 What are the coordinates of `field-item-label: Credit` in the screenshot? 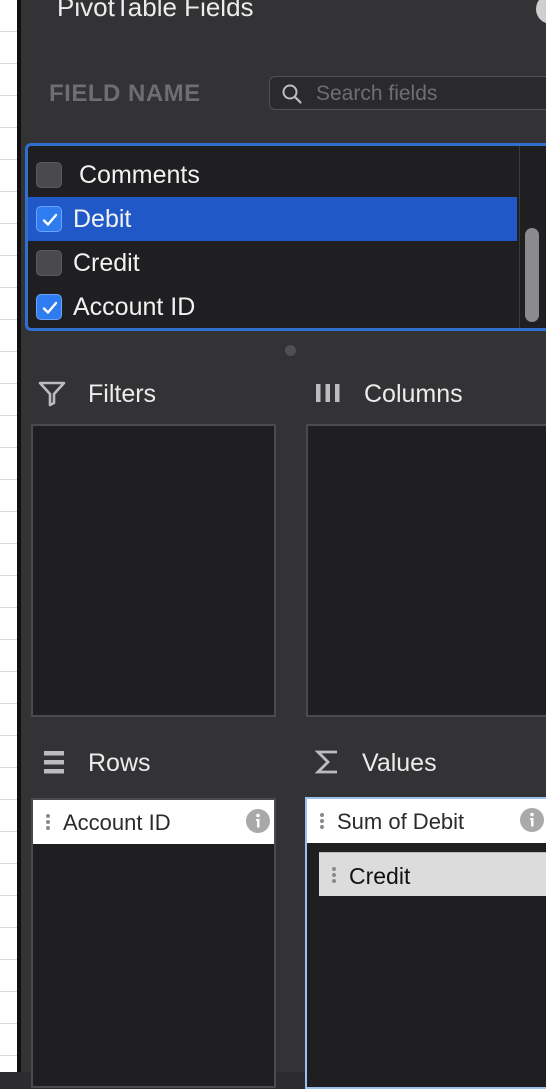 It's located at (106, 263).